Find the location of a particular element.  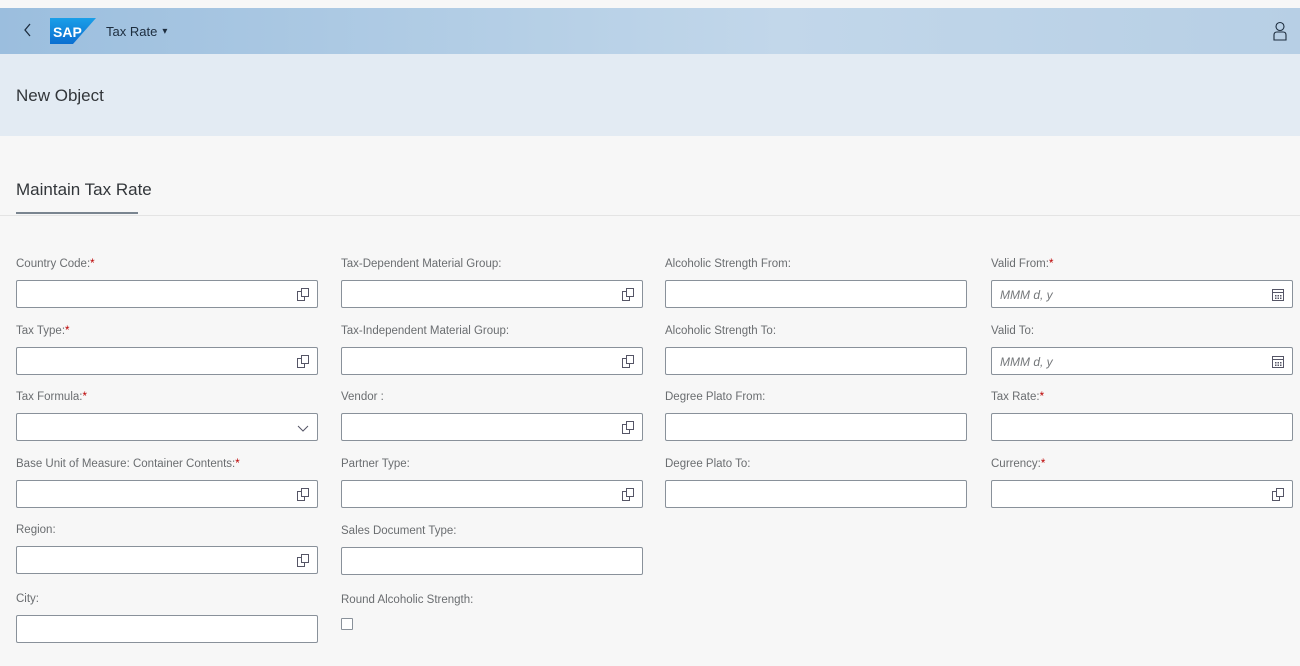

partner-type-field: Partner Type: is located at coordinates (492, 482).